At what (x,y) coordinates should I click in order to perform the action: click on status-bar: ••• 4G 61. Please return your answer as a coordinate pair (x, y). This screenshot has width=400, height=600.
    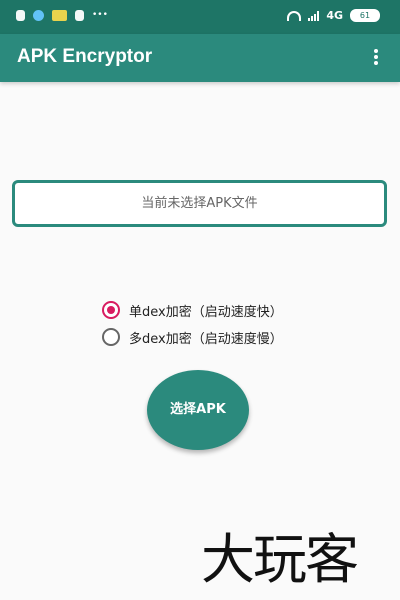
    Looking at the image, I should click on (200, 17).